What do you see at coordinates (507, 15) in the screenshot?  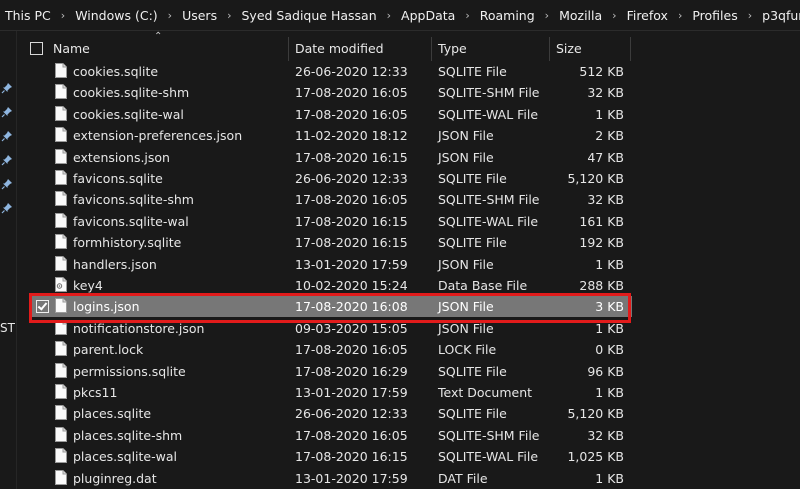 I see `breadcrumb-item: Roaming` at bounding box center [507, 15].